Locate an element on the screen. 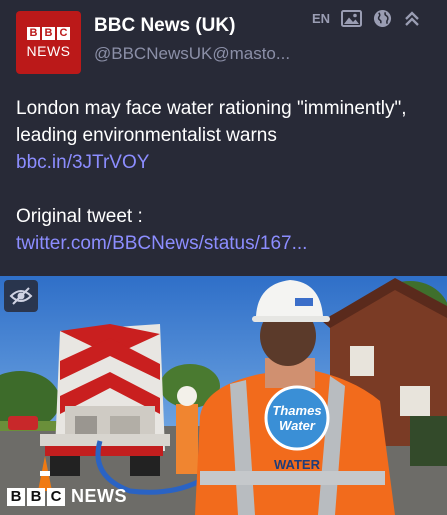 This screenshot has width=447, height=515. avatar: B B C NEWS is located at coordinates (48, 42).